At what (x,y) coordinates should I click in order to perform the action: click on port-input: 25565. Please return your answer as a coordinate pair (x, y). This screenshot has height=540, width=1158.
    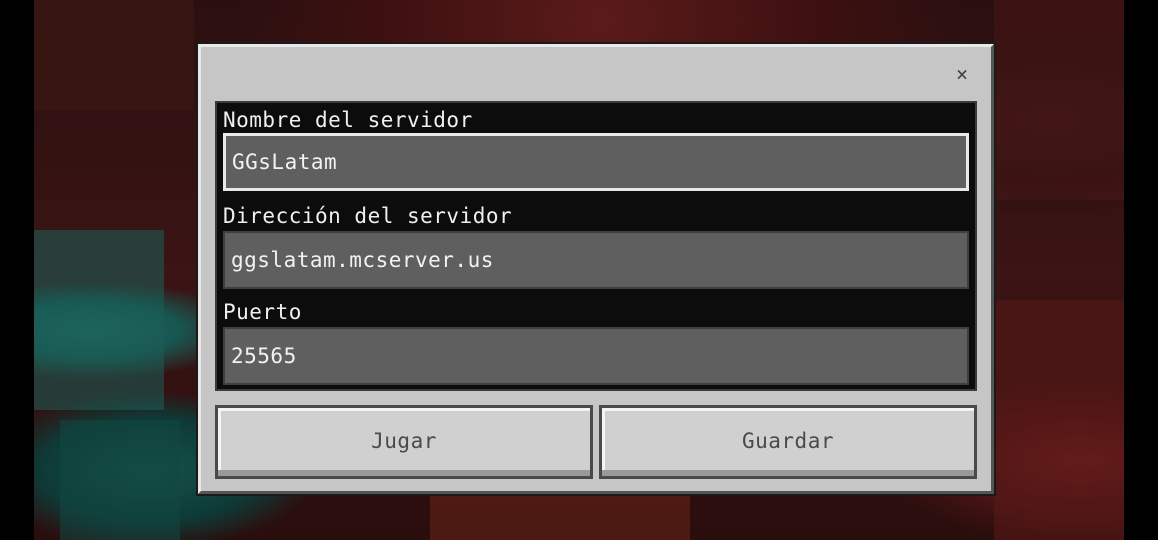
    Looking at the image, I should click on (596, 356).